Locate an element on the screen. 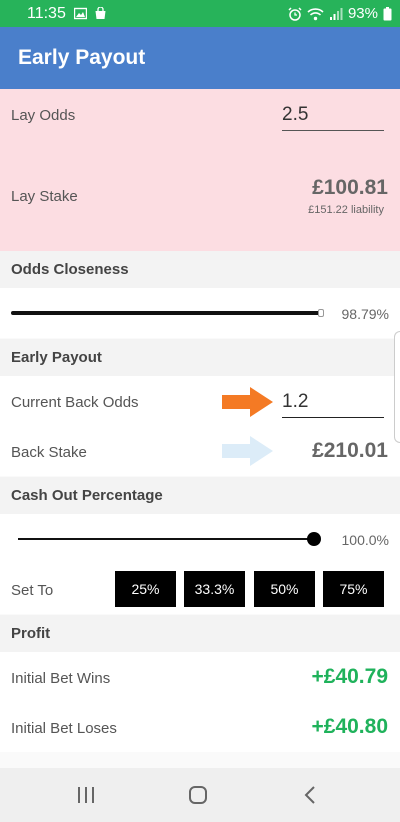 This screenshot has width=400, height=822. recents-icon is located at coordinates (86, 795).